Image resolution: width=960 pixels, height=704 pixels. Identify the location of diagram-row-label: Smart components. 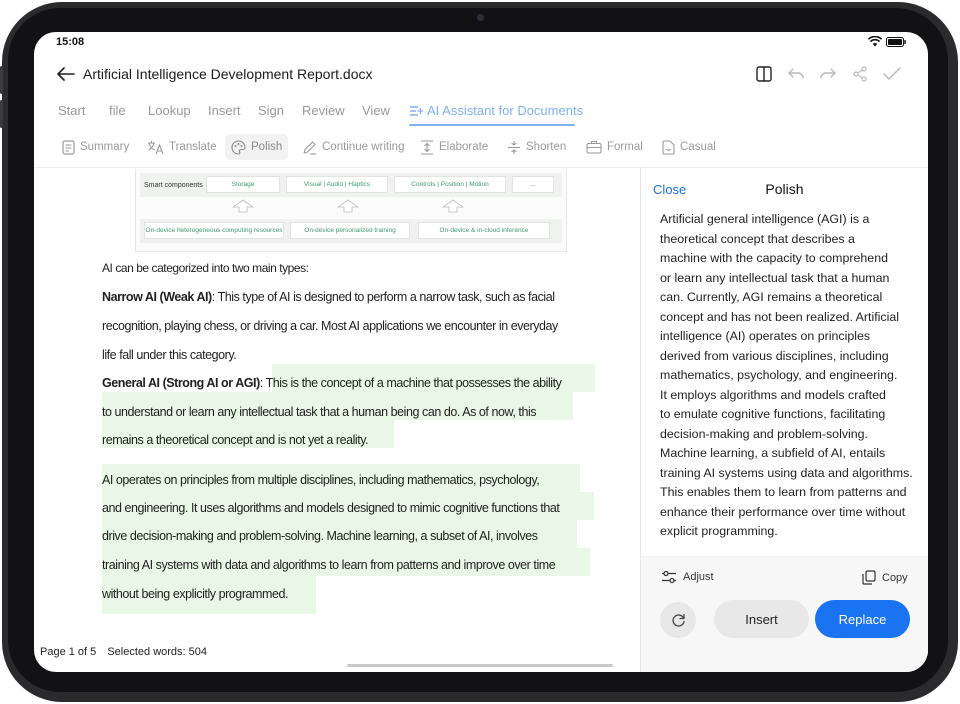
(173, 185).